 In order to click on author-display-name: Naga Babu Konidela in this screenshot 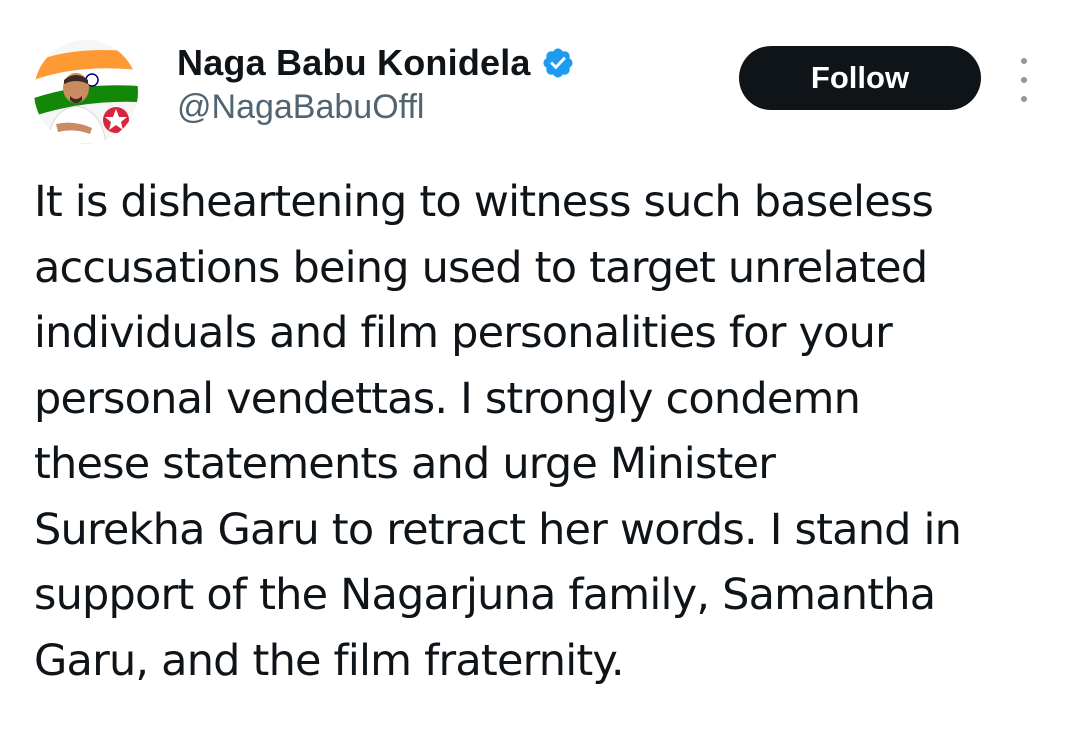, I will do `click(354, 63)`.